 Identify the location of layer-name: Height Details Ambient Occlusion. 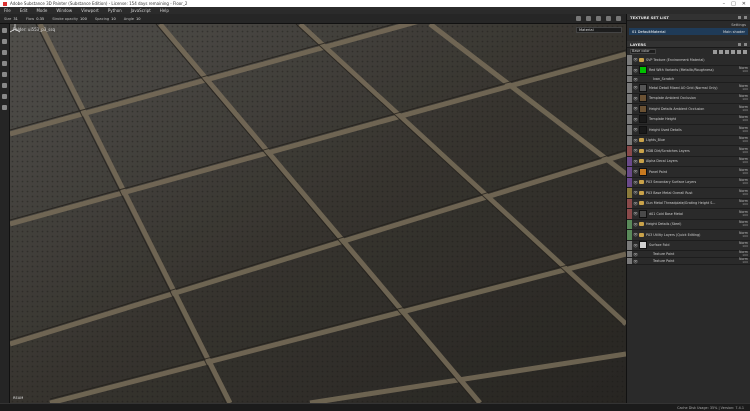
(691, 109).